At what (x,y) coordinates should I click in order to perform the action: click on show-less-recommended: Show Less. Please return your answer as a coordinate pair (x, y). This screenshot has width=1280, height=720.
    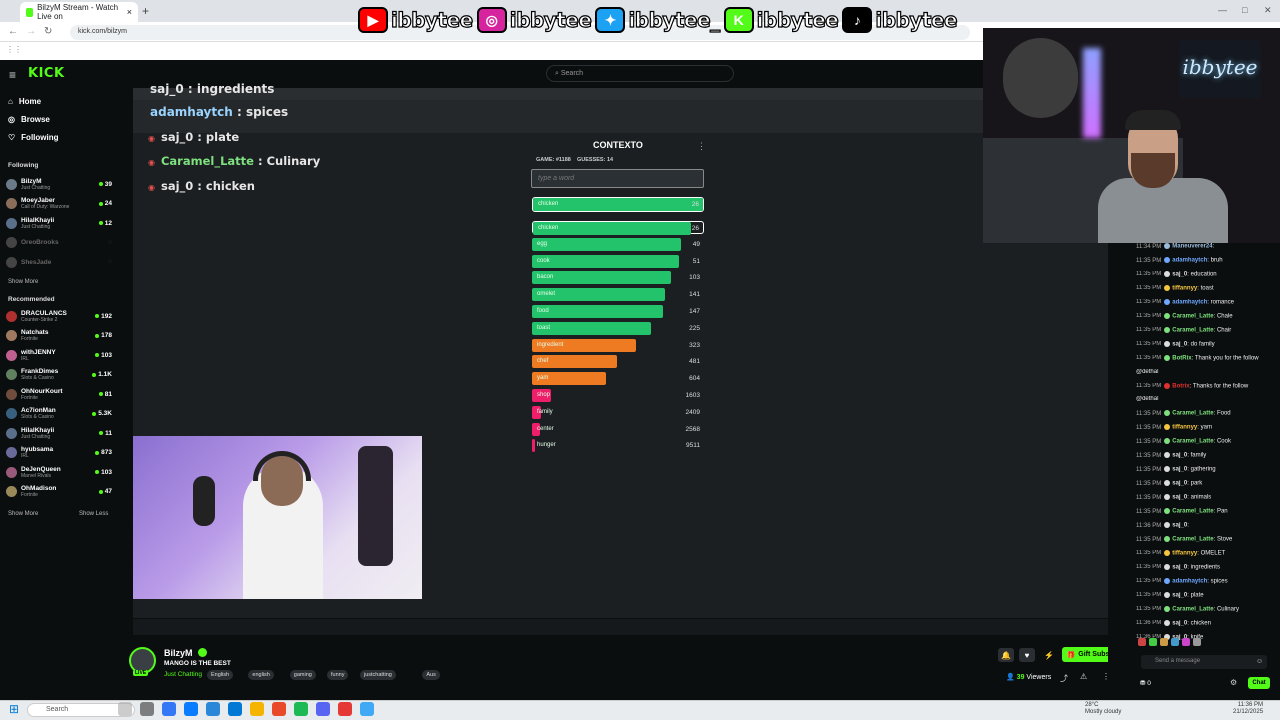
    Looking at the image, I should click on (93, 514).